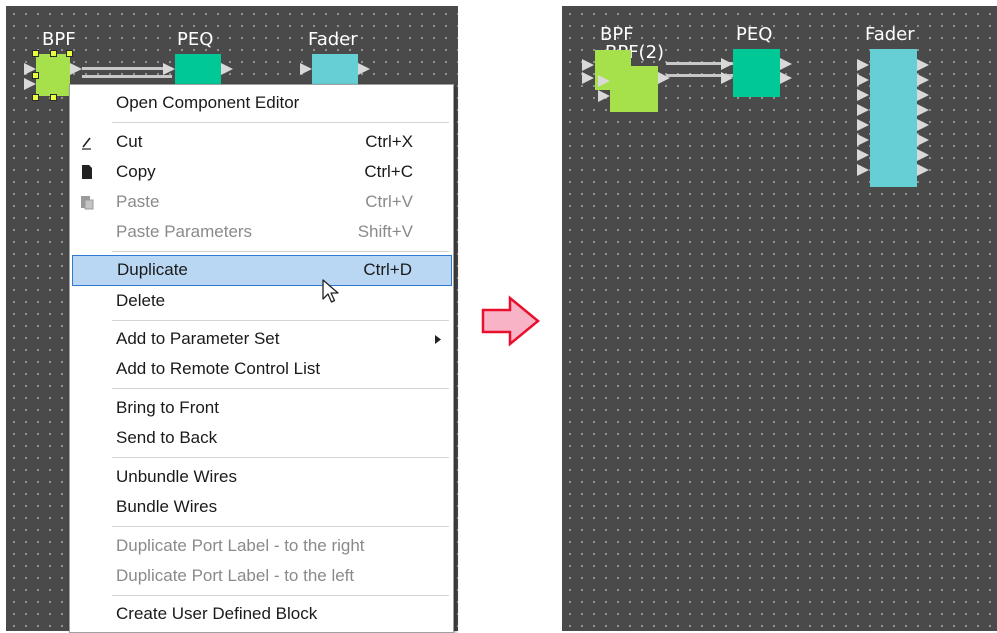 This screenshot has width=997, height=633. What do you see at coordinates (261, 477) in the screenshot?
I see `menu-item-unbundle-wires: Unbundle Wires` at bounding box center [261, 477].